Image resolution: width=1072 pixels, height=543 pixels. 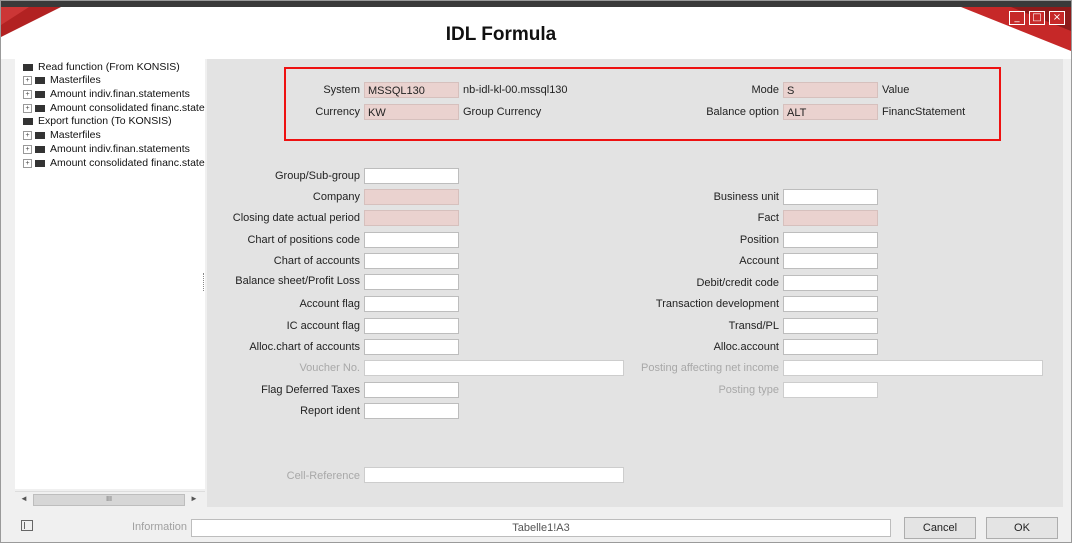 I want to click on closing-date-field, so click(x=411, y=218).